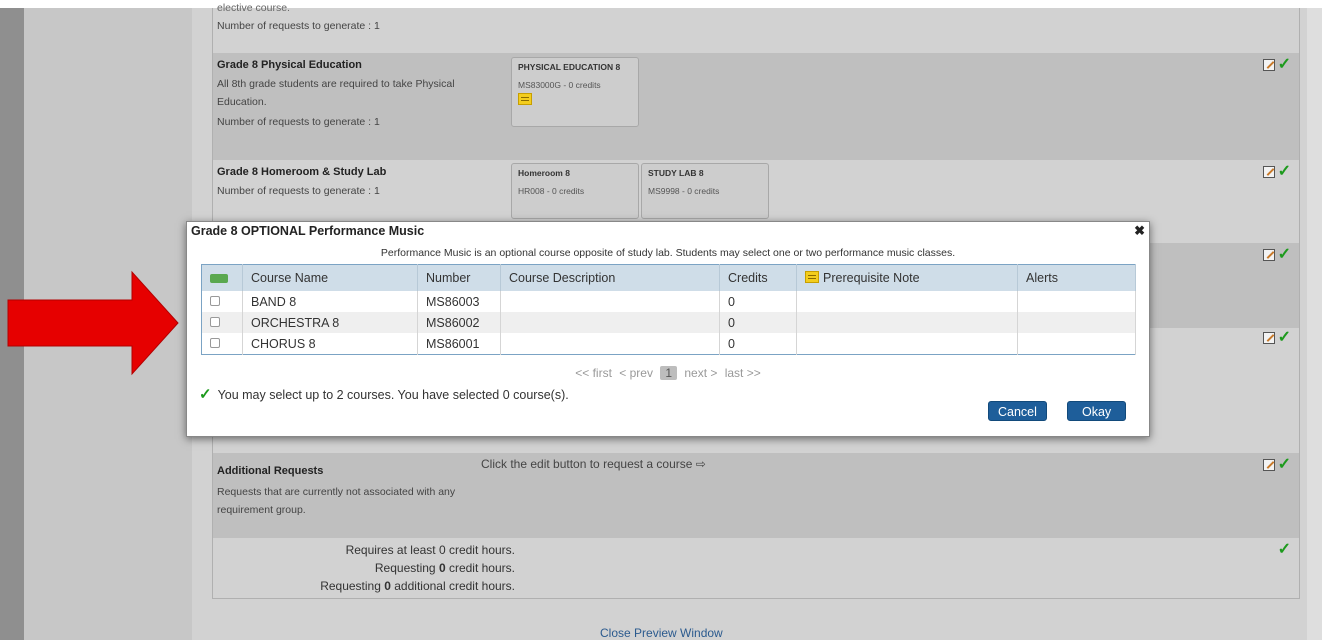  What do you see at coordinates (661, 633) in the screenshot?
I see `close-preview-link: Close Preview Window` at bounding box center [661, 633].